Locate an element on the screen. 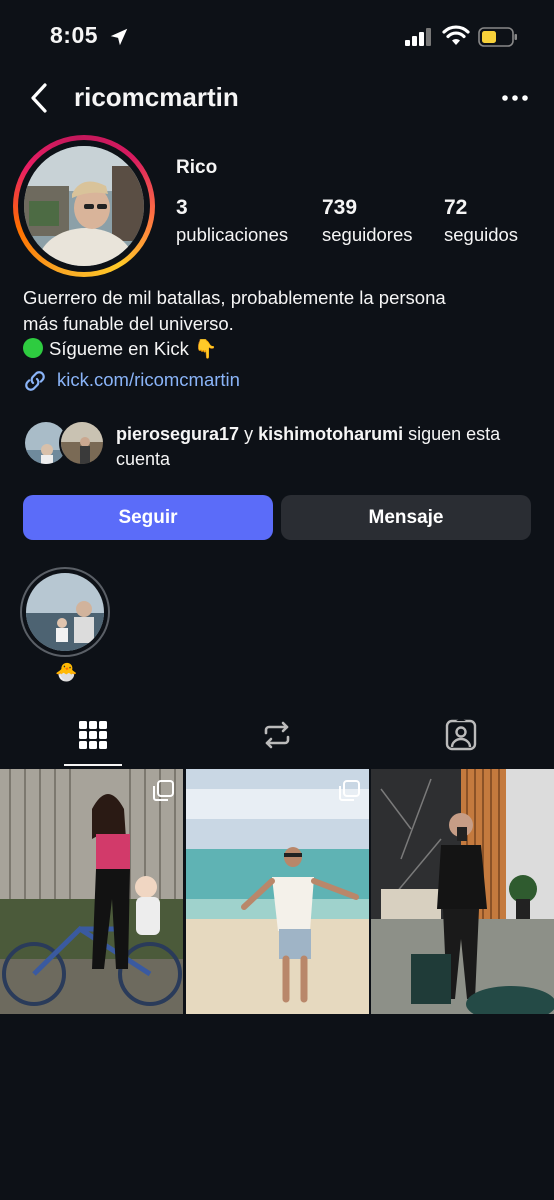  following-count: 72 seguidos is located at coordinates (481, 221).